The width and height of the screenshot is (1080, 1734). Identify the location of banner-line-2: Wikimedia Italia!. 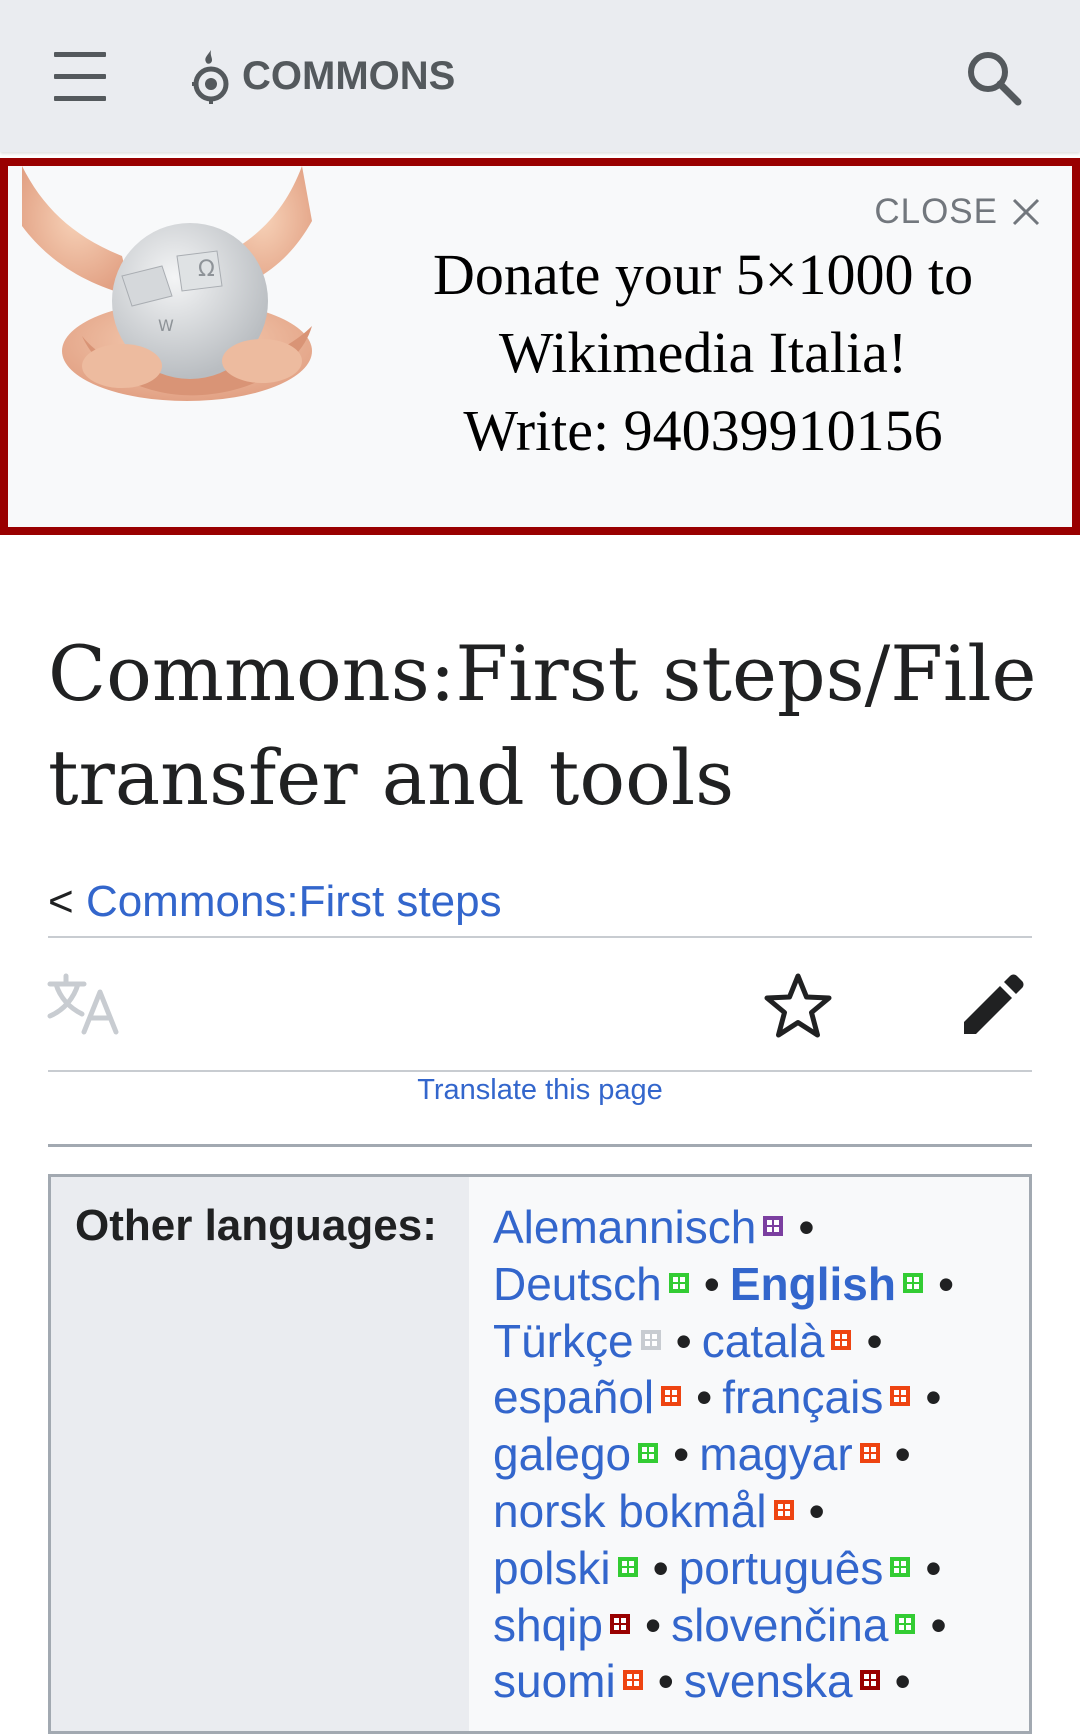
(703, 352).